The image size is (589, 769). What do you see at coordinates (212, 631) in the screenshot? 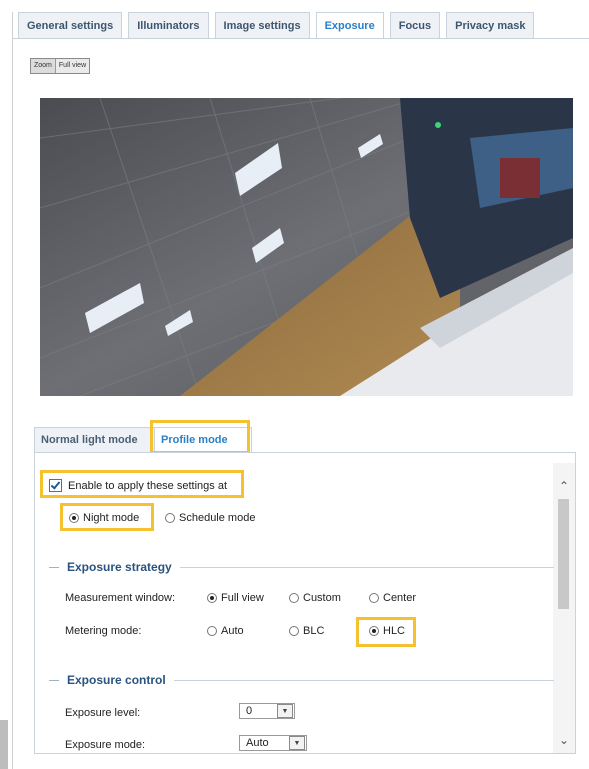
I see `auto-radio` at bounding box center [212, 631].